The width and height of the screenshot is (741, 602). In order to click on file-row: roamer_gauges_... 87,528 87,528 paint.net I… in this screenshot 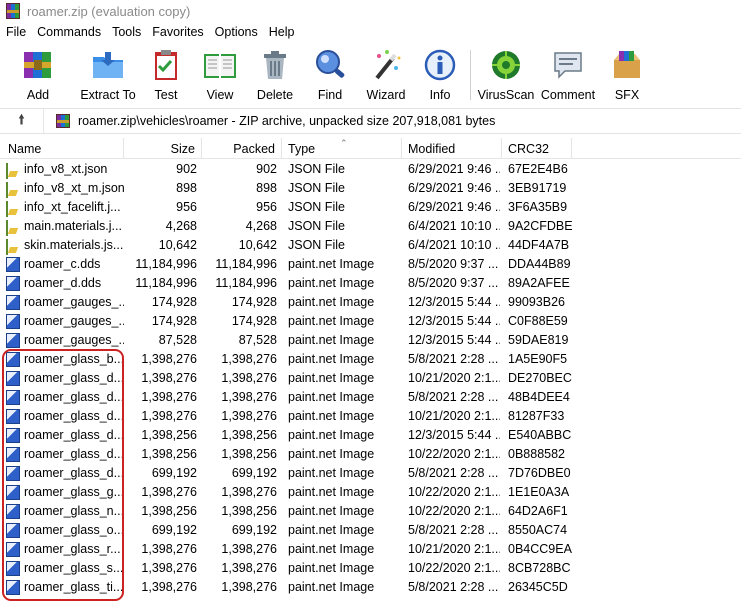, I will do `click(370, 340)`.